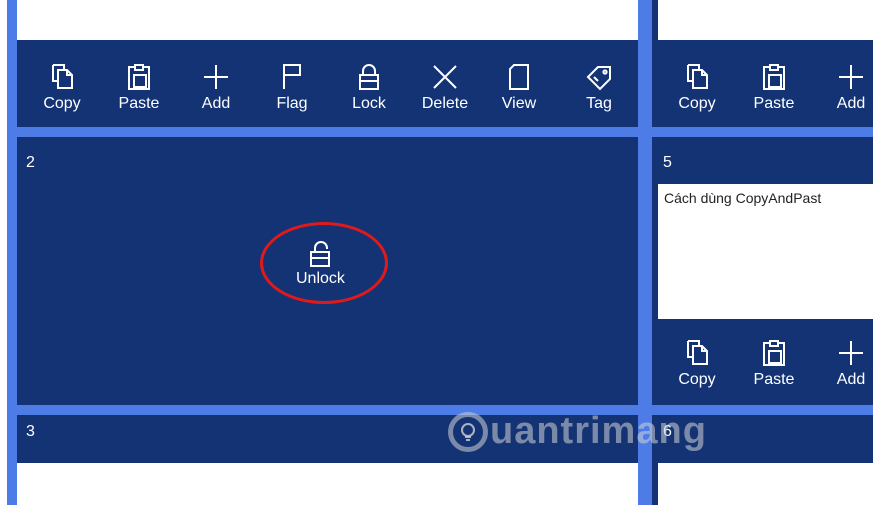  Describe the element at coordinates (468, 431) in the screenshot. I see `lightbulb-icon` at that location.